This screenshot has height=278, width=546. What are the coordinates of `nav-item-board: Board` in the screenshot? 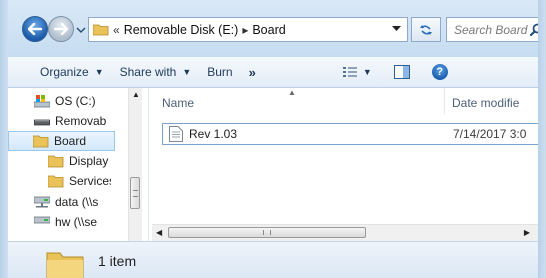 It's located at (61, 141).